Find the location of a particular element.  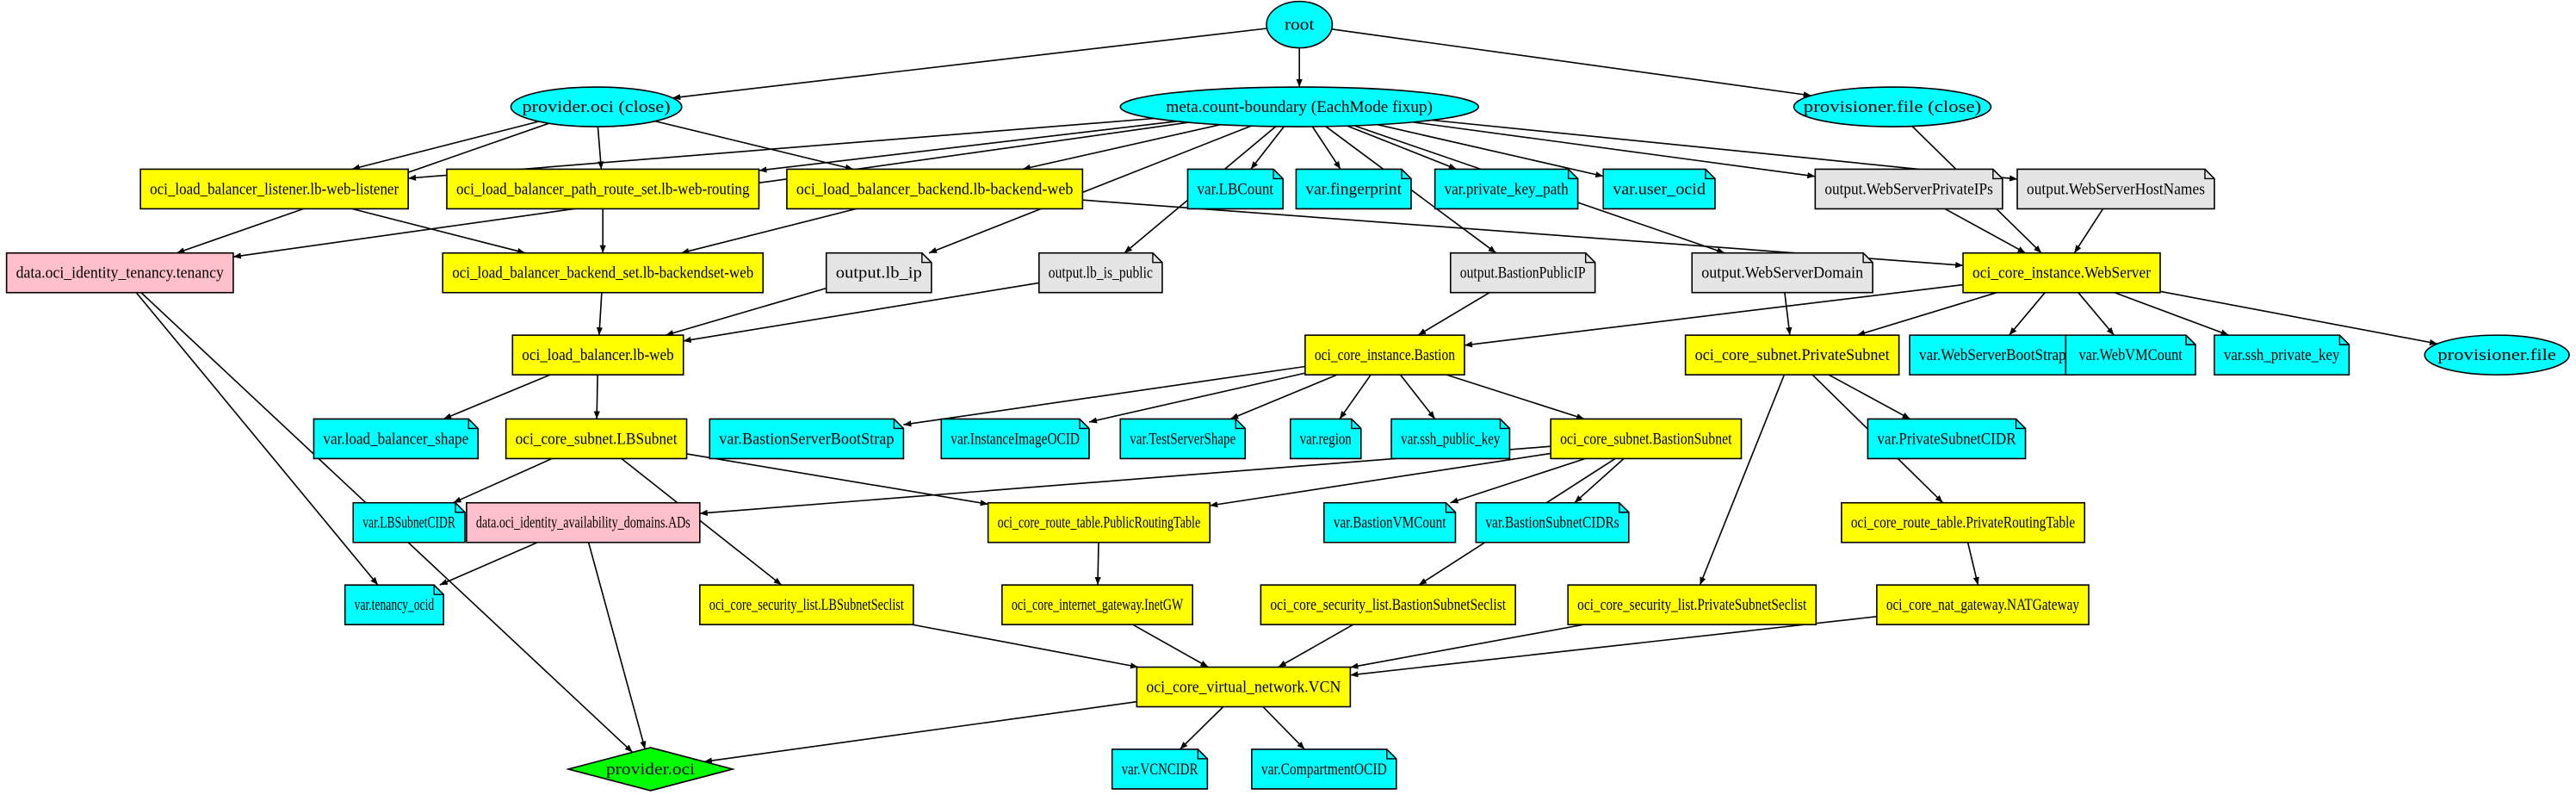

graph-node-sl-lb: oci_core_security_list.LBSubnetSeclist is located at coordinates (807, 604).